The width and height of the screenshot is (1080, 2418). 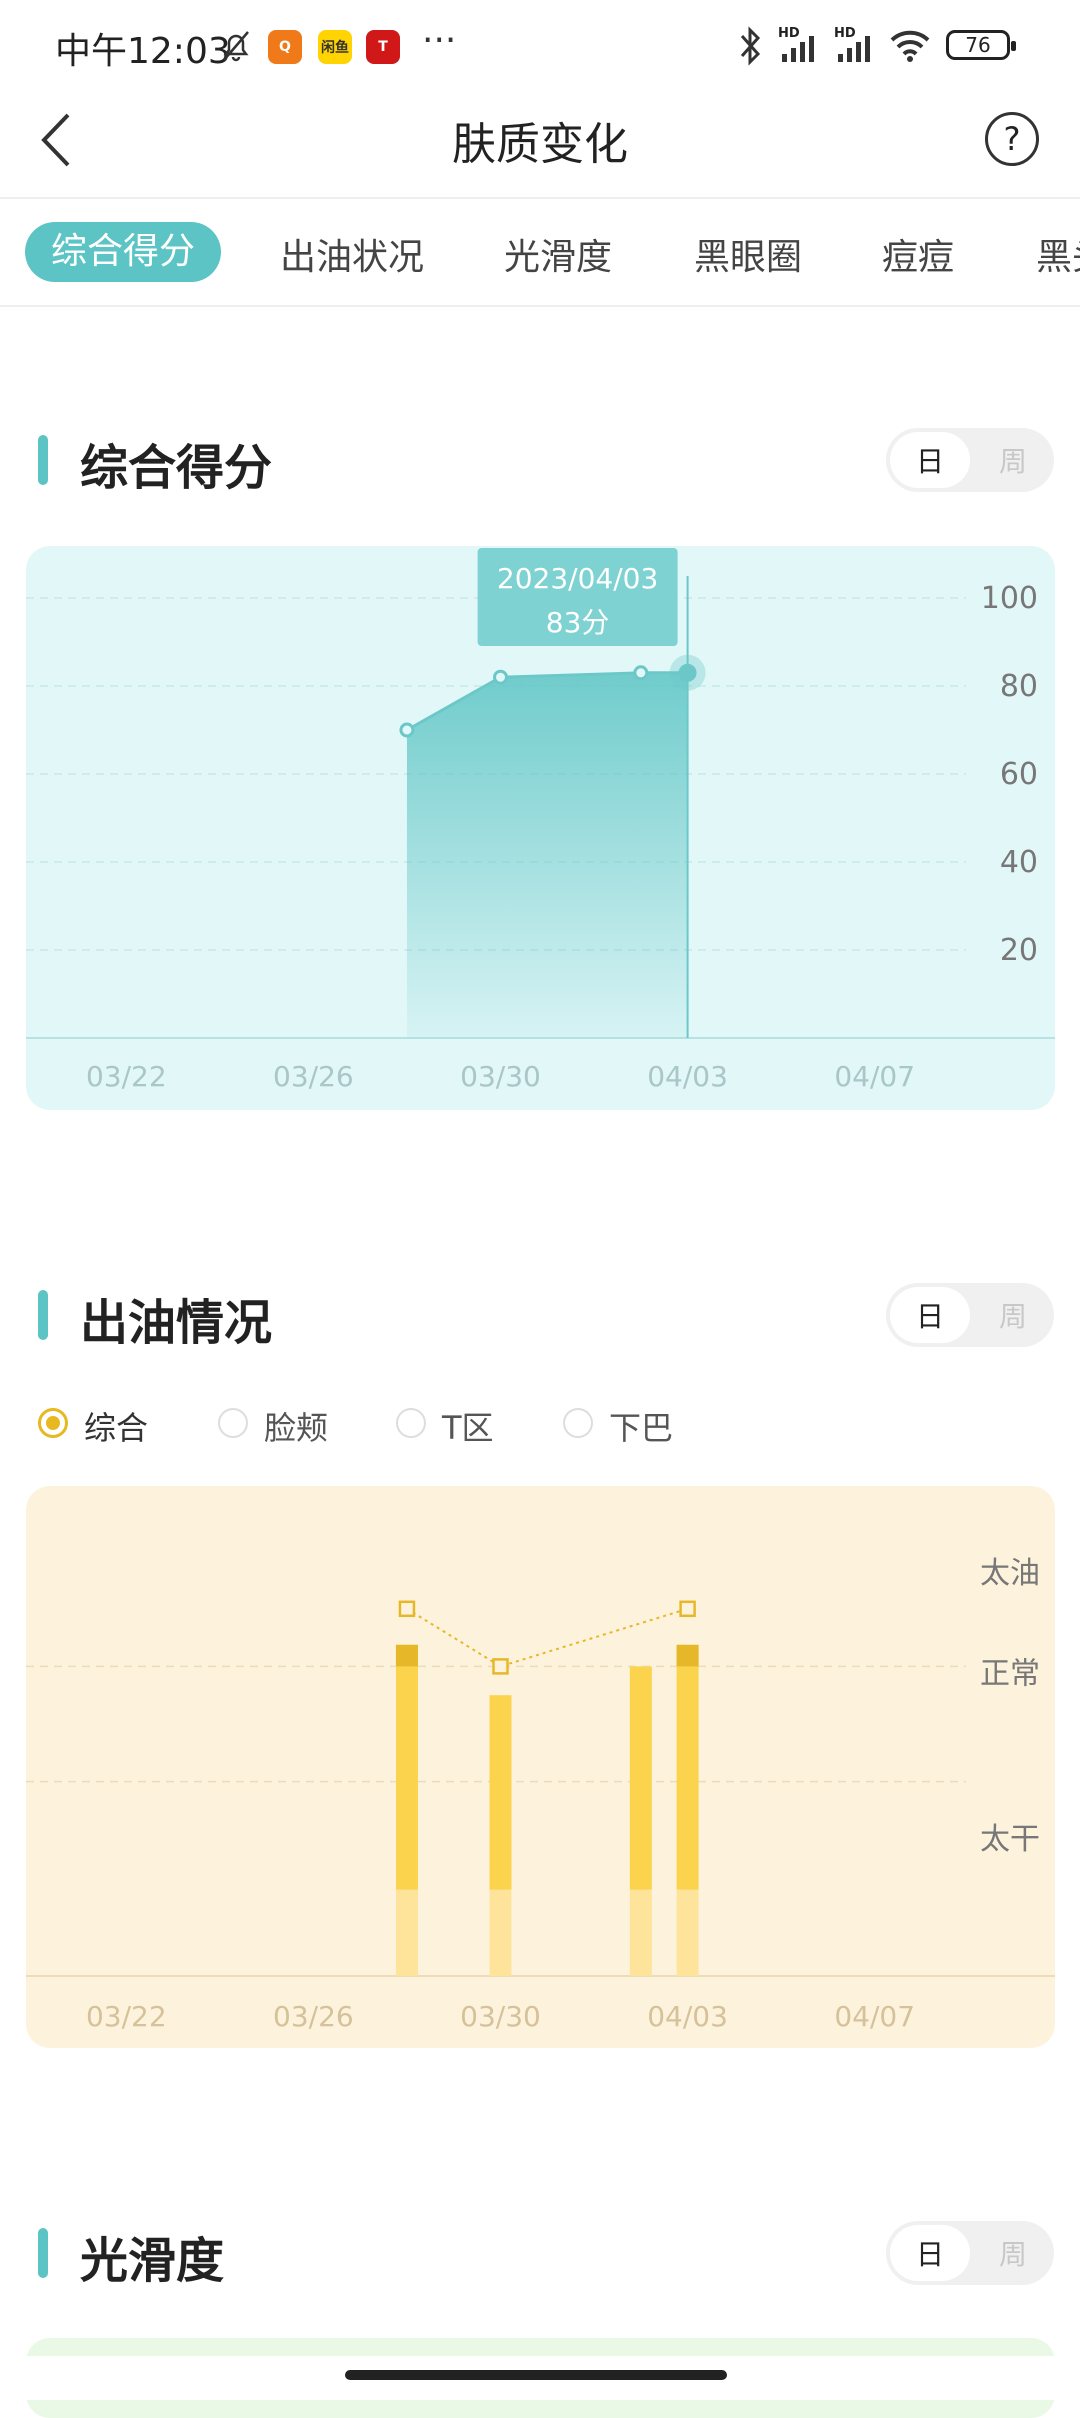 What do you see at coordinates (176, 468) in the screenshot?
I see `score-section-title: 综合得分` at bounding box center [176, 468].